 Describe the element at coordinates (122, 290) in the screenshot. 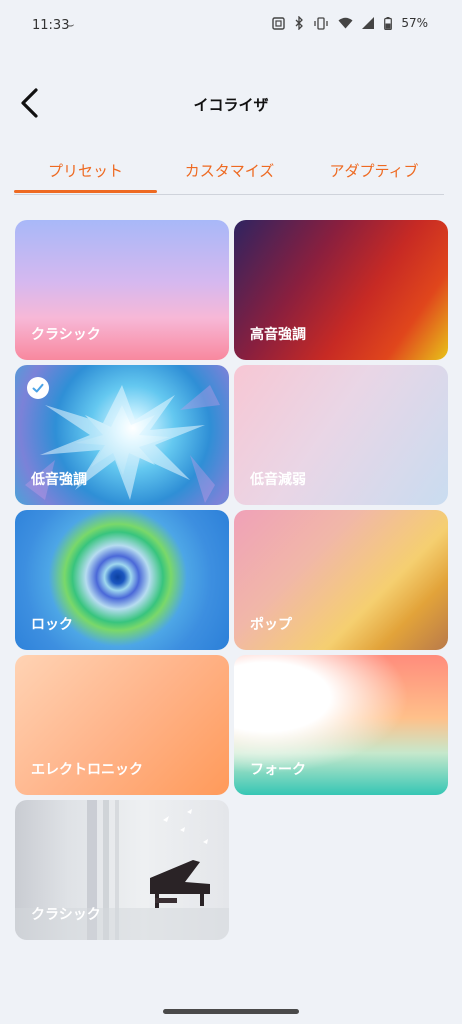

I see `preset-card-classic: クラシック` at that location.